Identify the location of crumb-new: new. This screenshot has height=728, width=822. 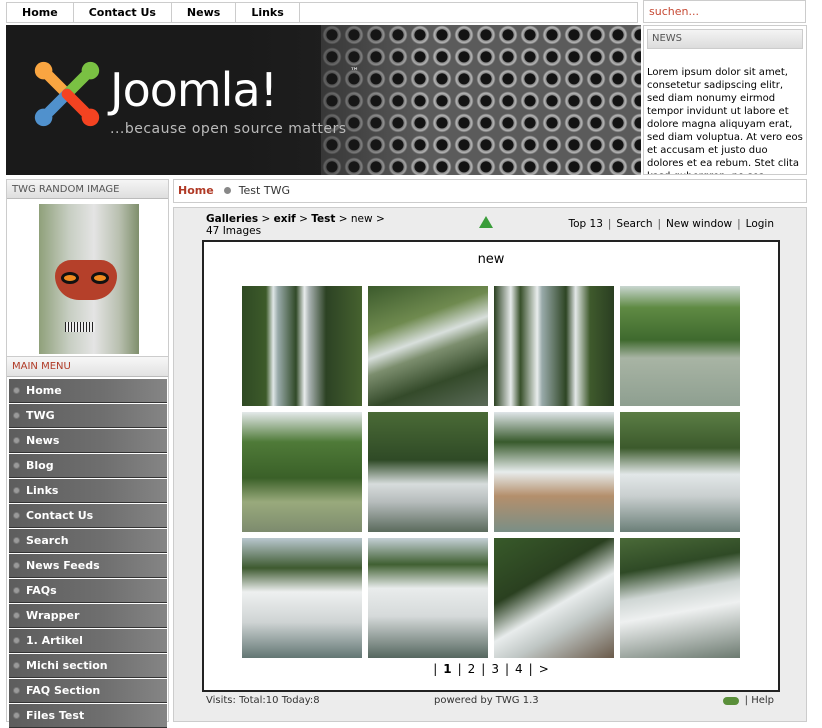
(361, 219).